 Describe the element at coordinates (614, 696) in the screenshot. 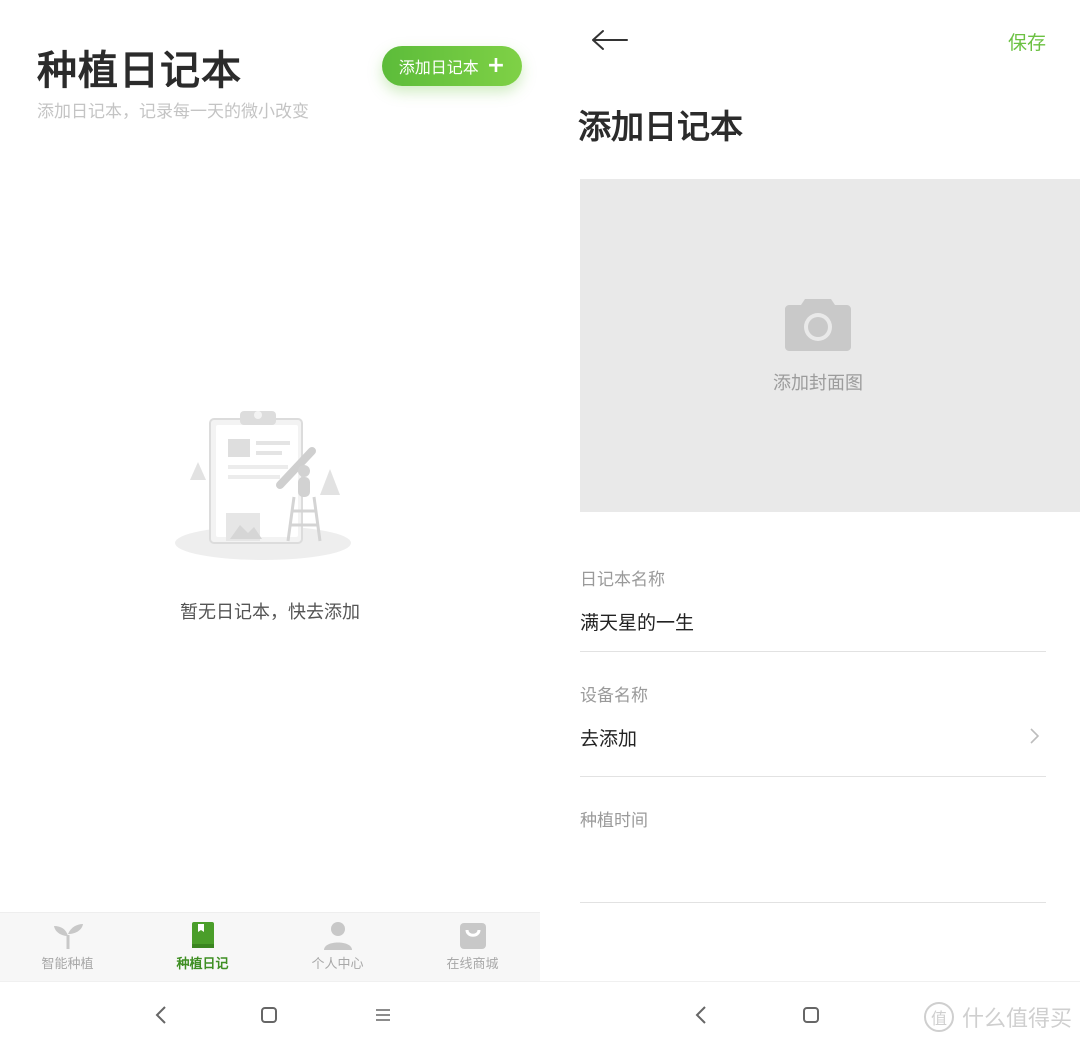

I see `field-label: 设备名称` at that location.